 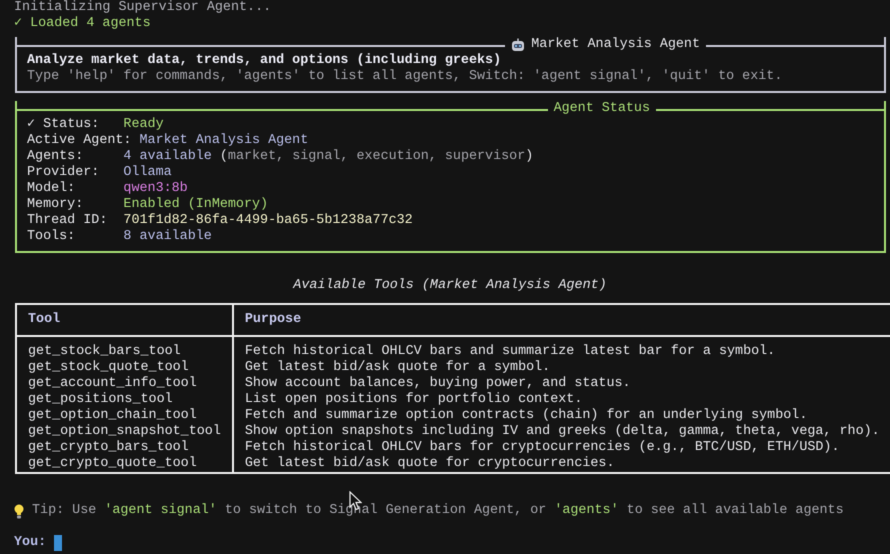 I want to click on table-cell: Fetch historical OHLCV bars and summarize latest bar for a symbol., so click(x=561, y=348).